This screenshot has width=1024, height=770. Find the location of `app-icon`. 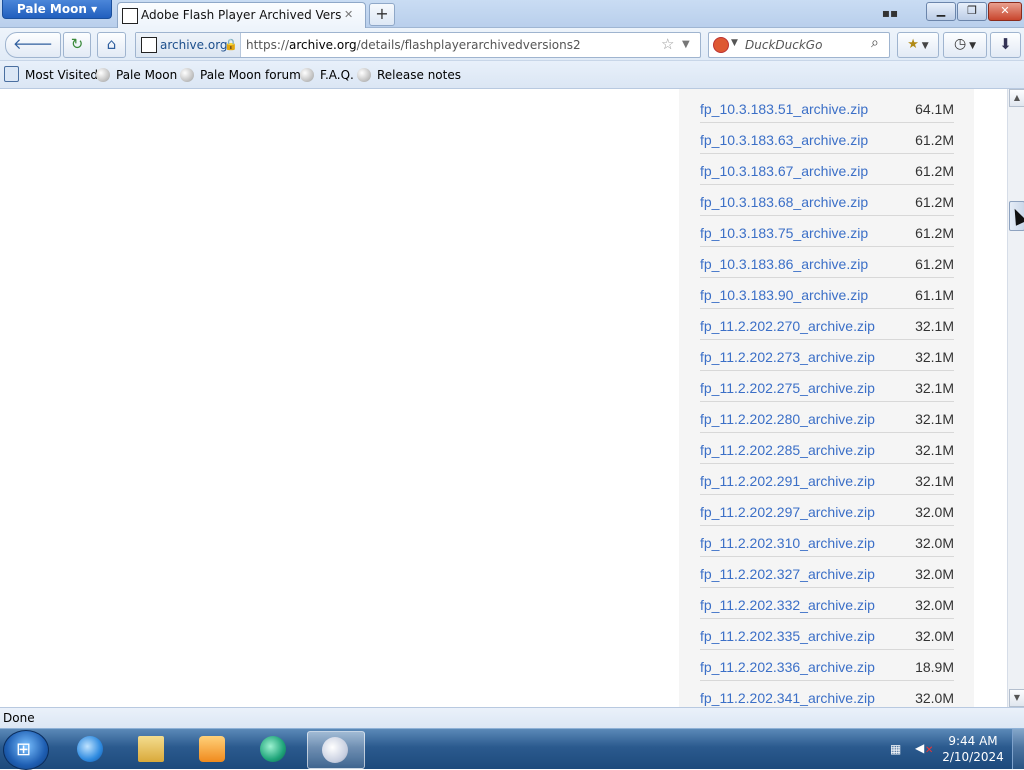

app-icon is located at coordinates (273, 749).